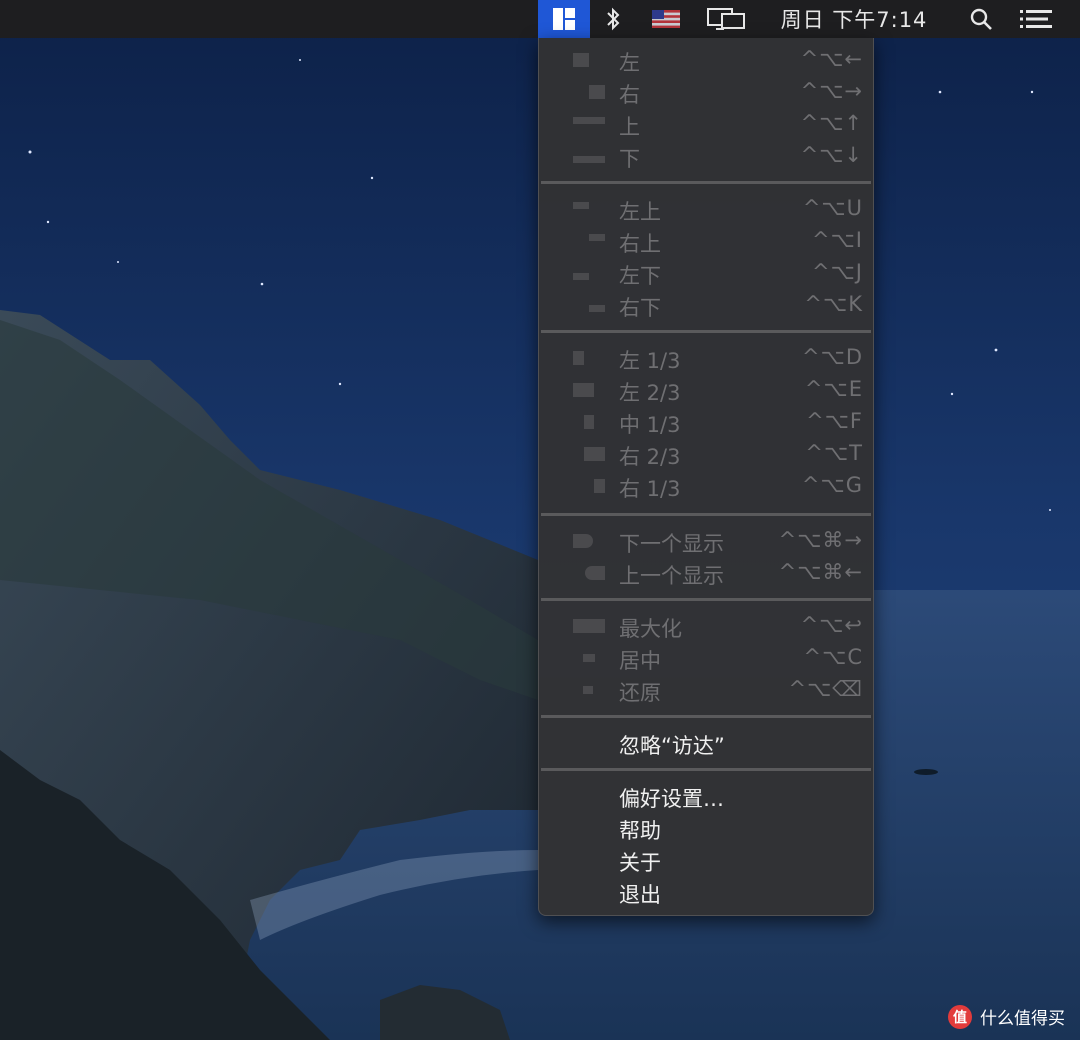 Image resolution: width=1080 pixels, height=1040 pixels. What do you see at coordinates (831, 625) in the screenshot?
I see `menu-item-shortcut: ^⌥↩` at bounding box center [831, 625].